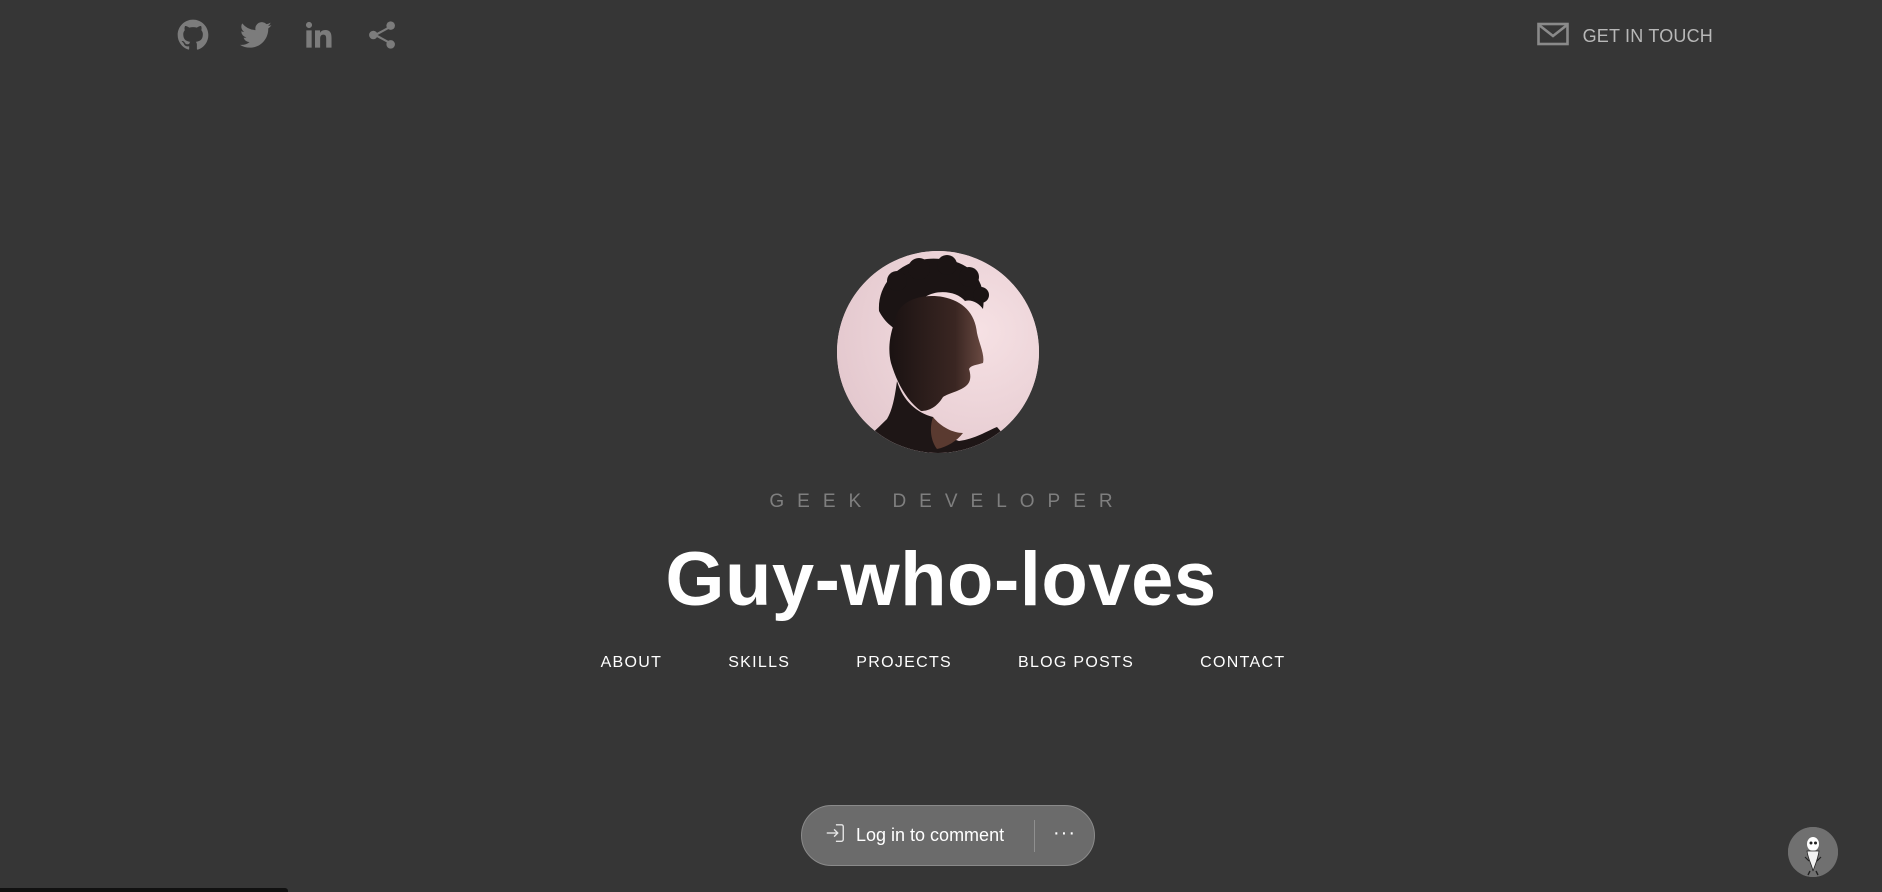 The width and height of the screenshot is (1882, 892). I want to click on nav-contact: CONTACT, so click(1240, 663).